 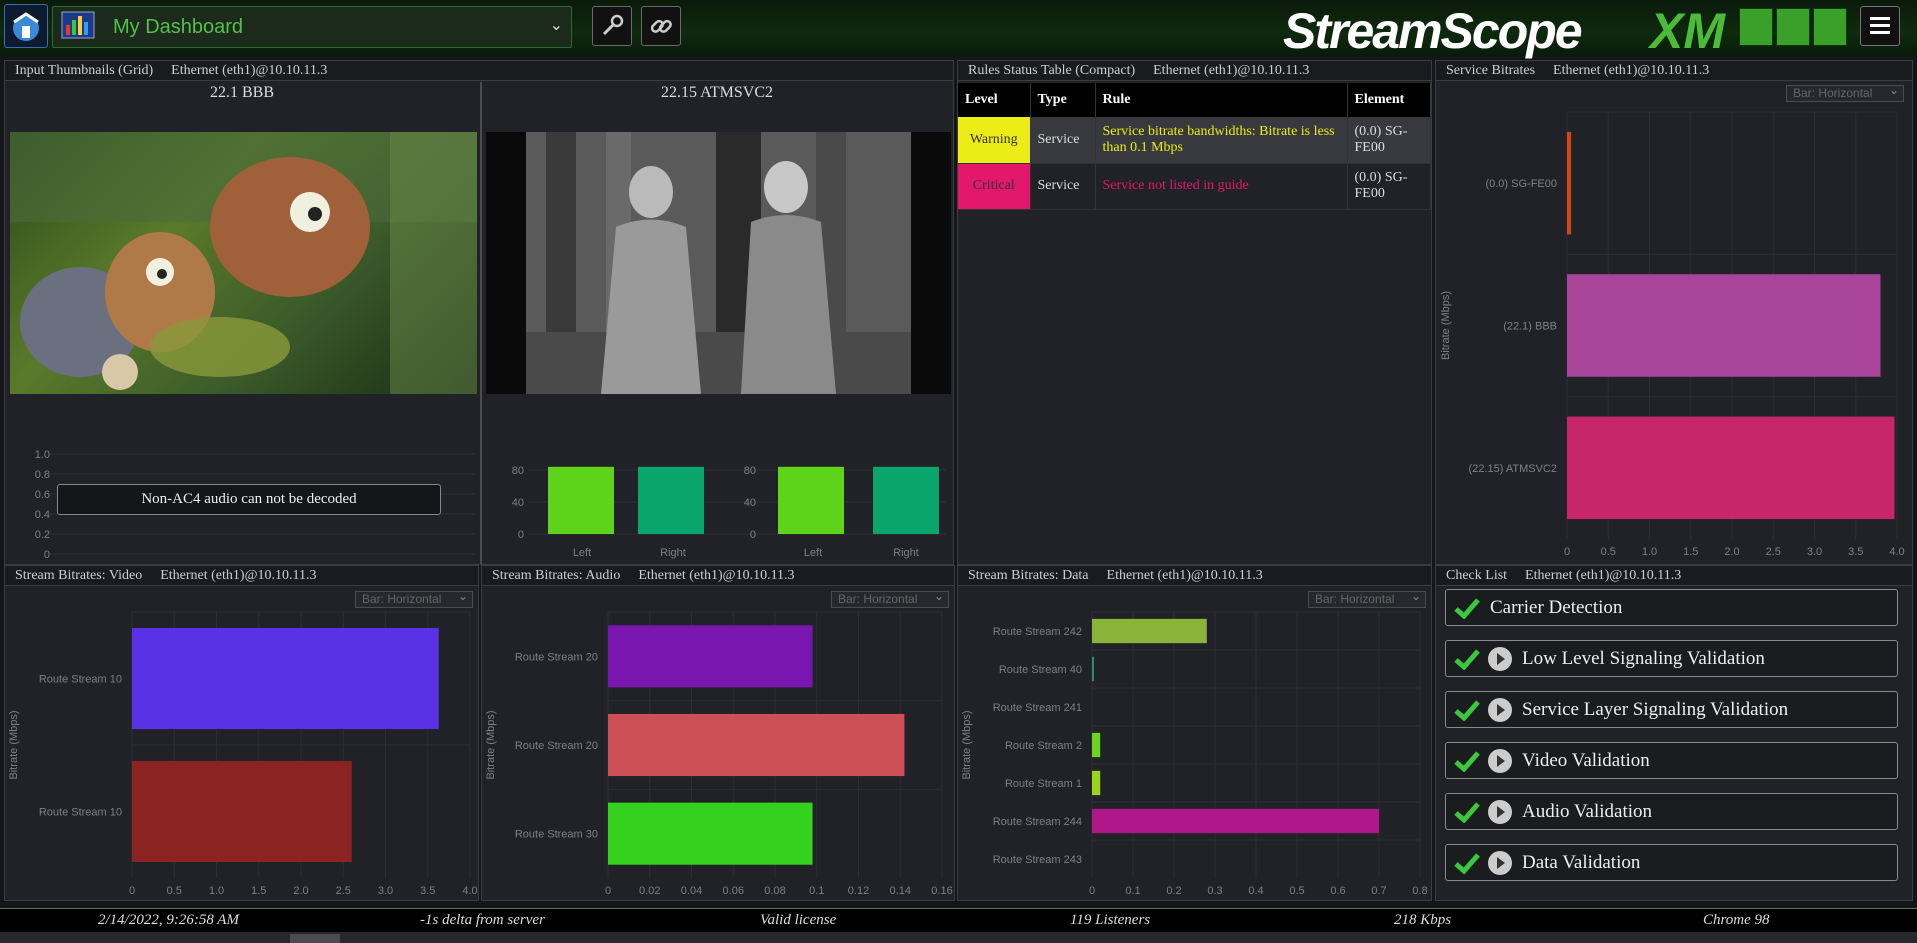 I want to click on xtick-label: 0.2, so click(x=1173, y=891).